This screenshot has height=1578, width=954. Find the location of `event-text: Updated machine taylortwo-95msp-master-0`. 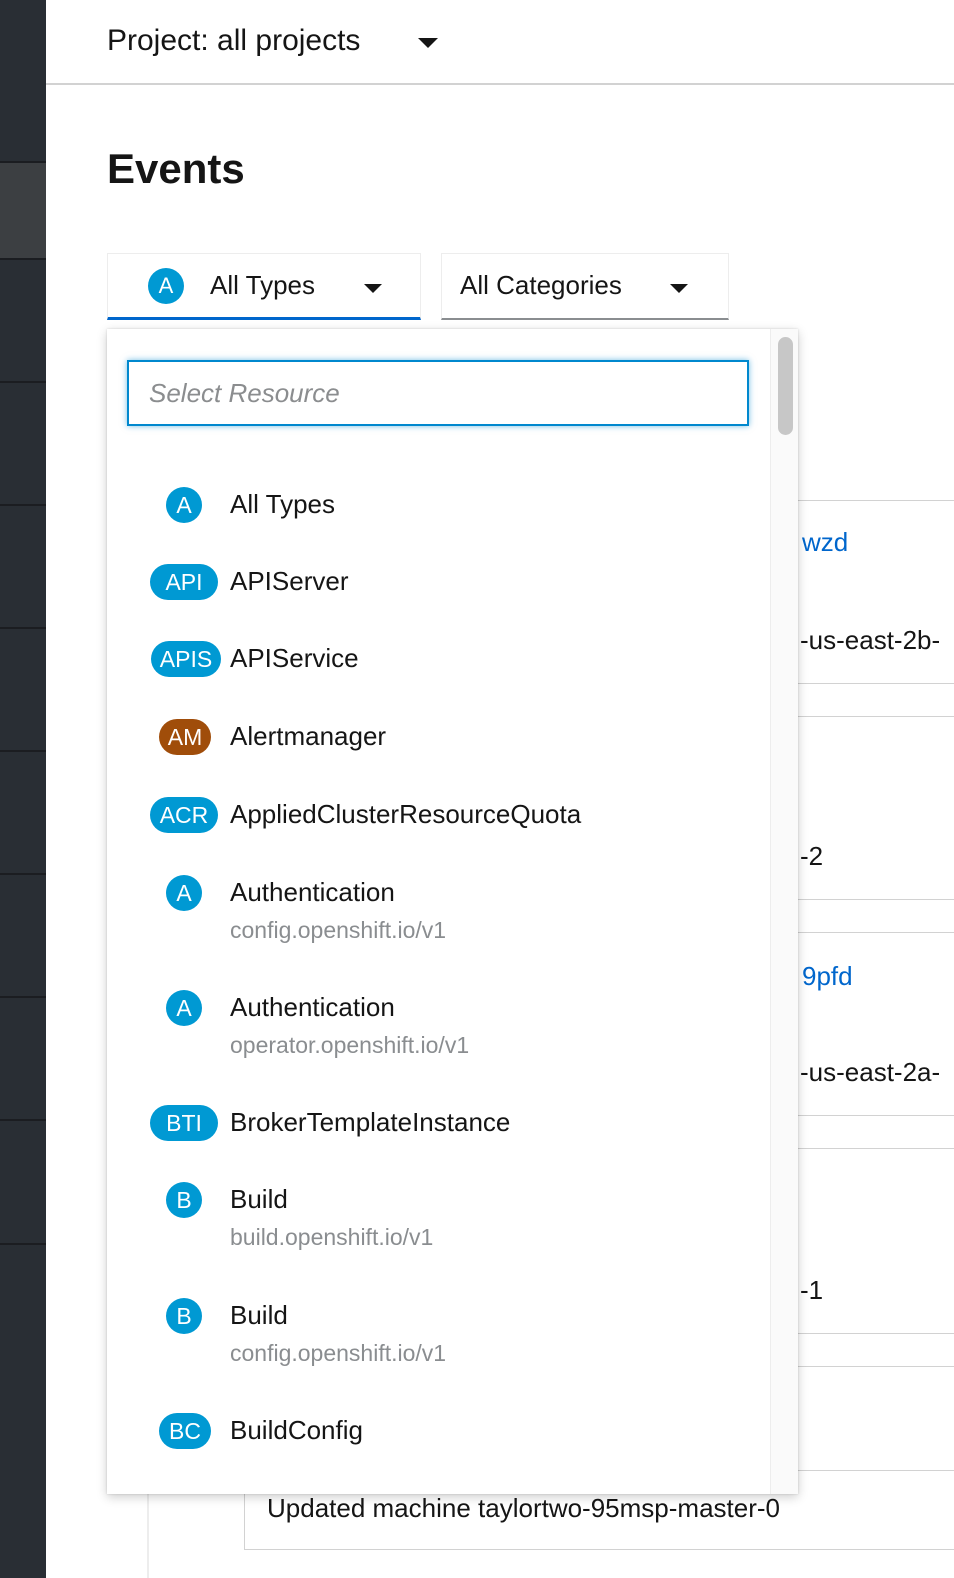

event-text: Updated machine taylortwo-95msp-master-0 is located at coordinates (523, 1508).